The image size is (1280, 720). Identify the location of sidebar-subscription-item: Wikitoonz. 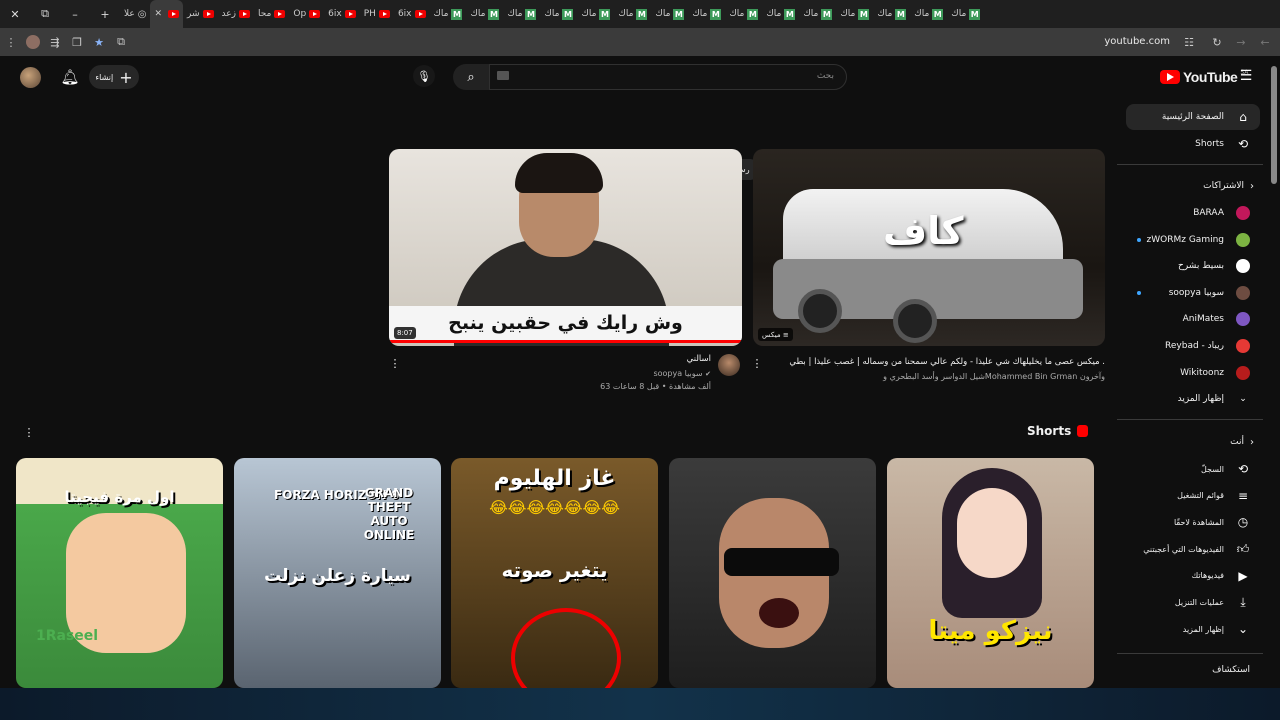
(1215, 373).